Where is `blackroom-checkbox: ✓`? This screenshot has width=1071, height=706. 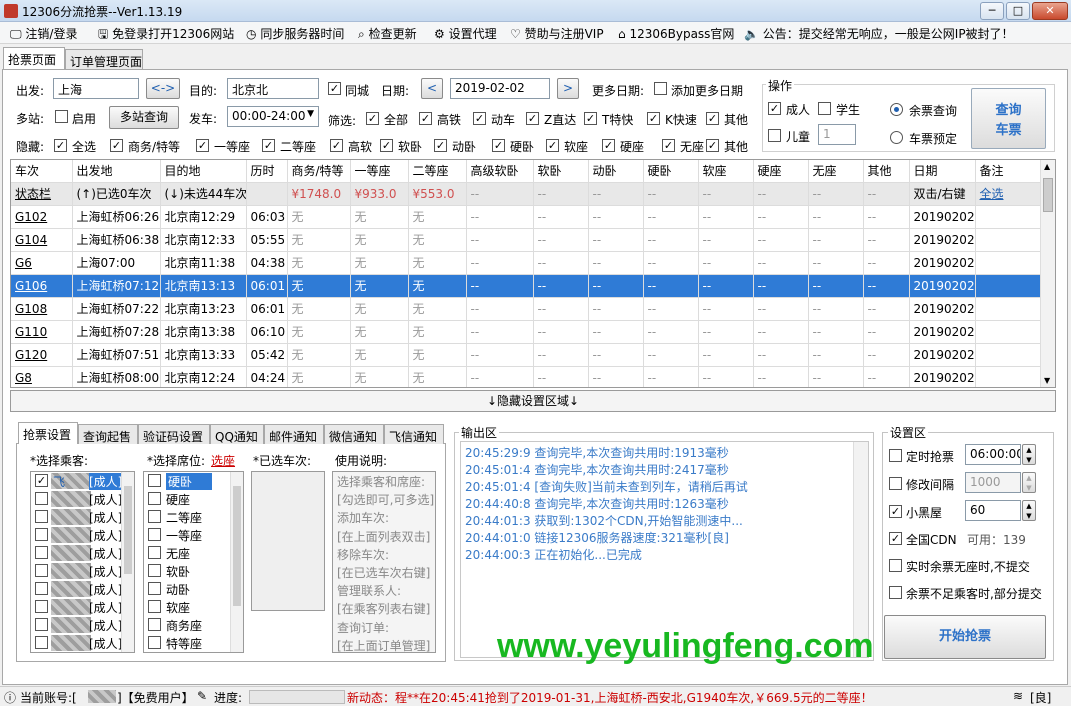
blackroom-checkbox: ✓ is located at coordinates (895, 511).